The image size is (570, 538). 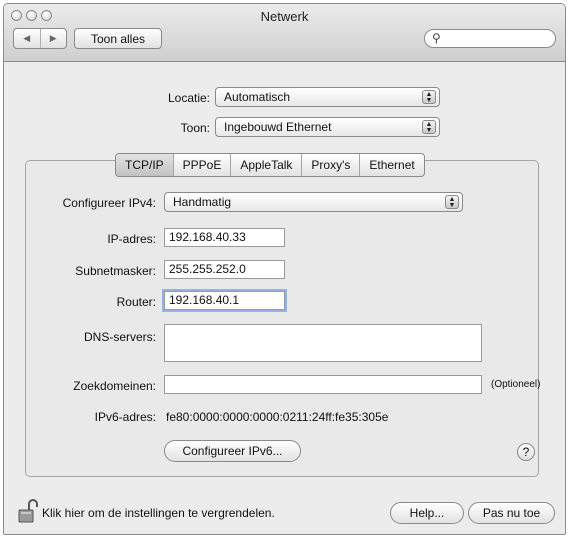 I want to click on configure-ipv4-value: Handmatig, so click(x=202, y=202).